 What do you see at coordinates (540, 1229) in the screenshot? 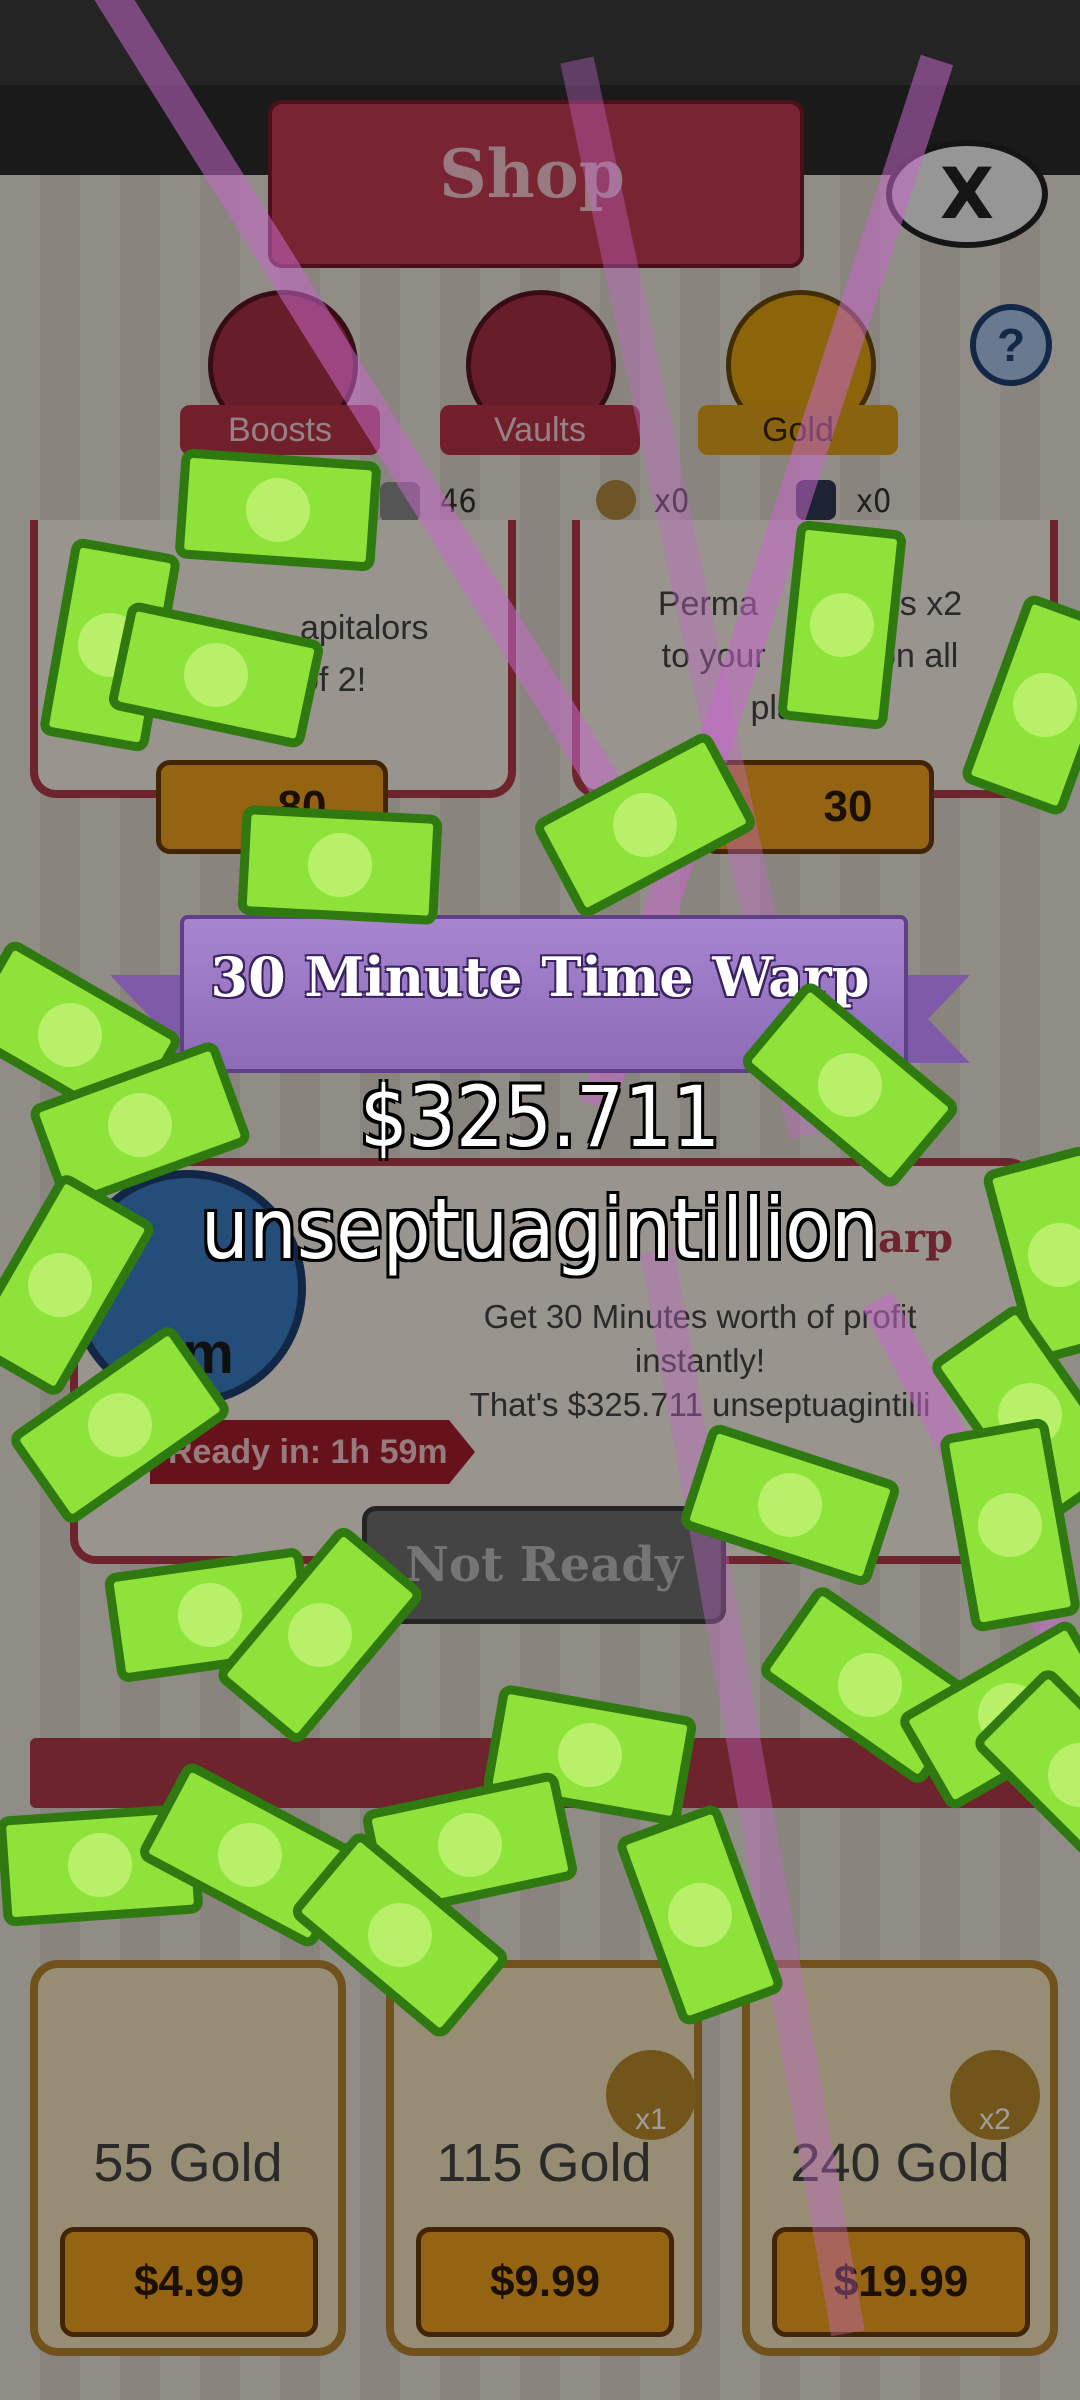
I see `reward-amount-unit: unseptuagintillion` at bounding box center [540, 1229].